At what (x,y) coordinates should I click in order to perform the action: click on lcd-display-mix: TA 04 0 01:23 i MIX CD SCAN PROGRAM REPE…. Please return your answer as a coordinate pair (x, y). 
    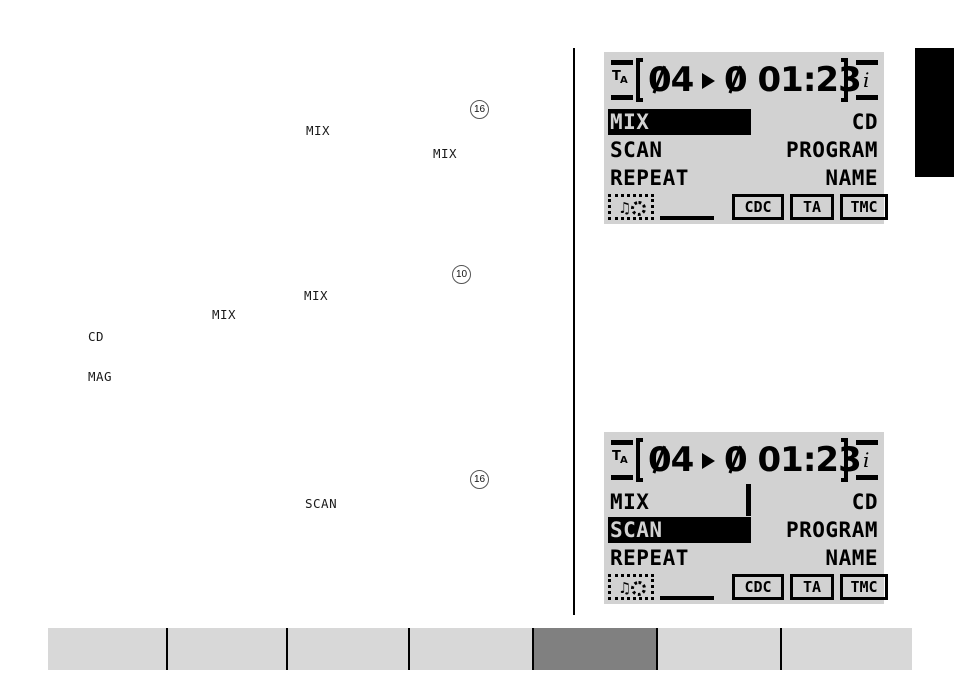
    Looking at the image, I should click on (746, 138).